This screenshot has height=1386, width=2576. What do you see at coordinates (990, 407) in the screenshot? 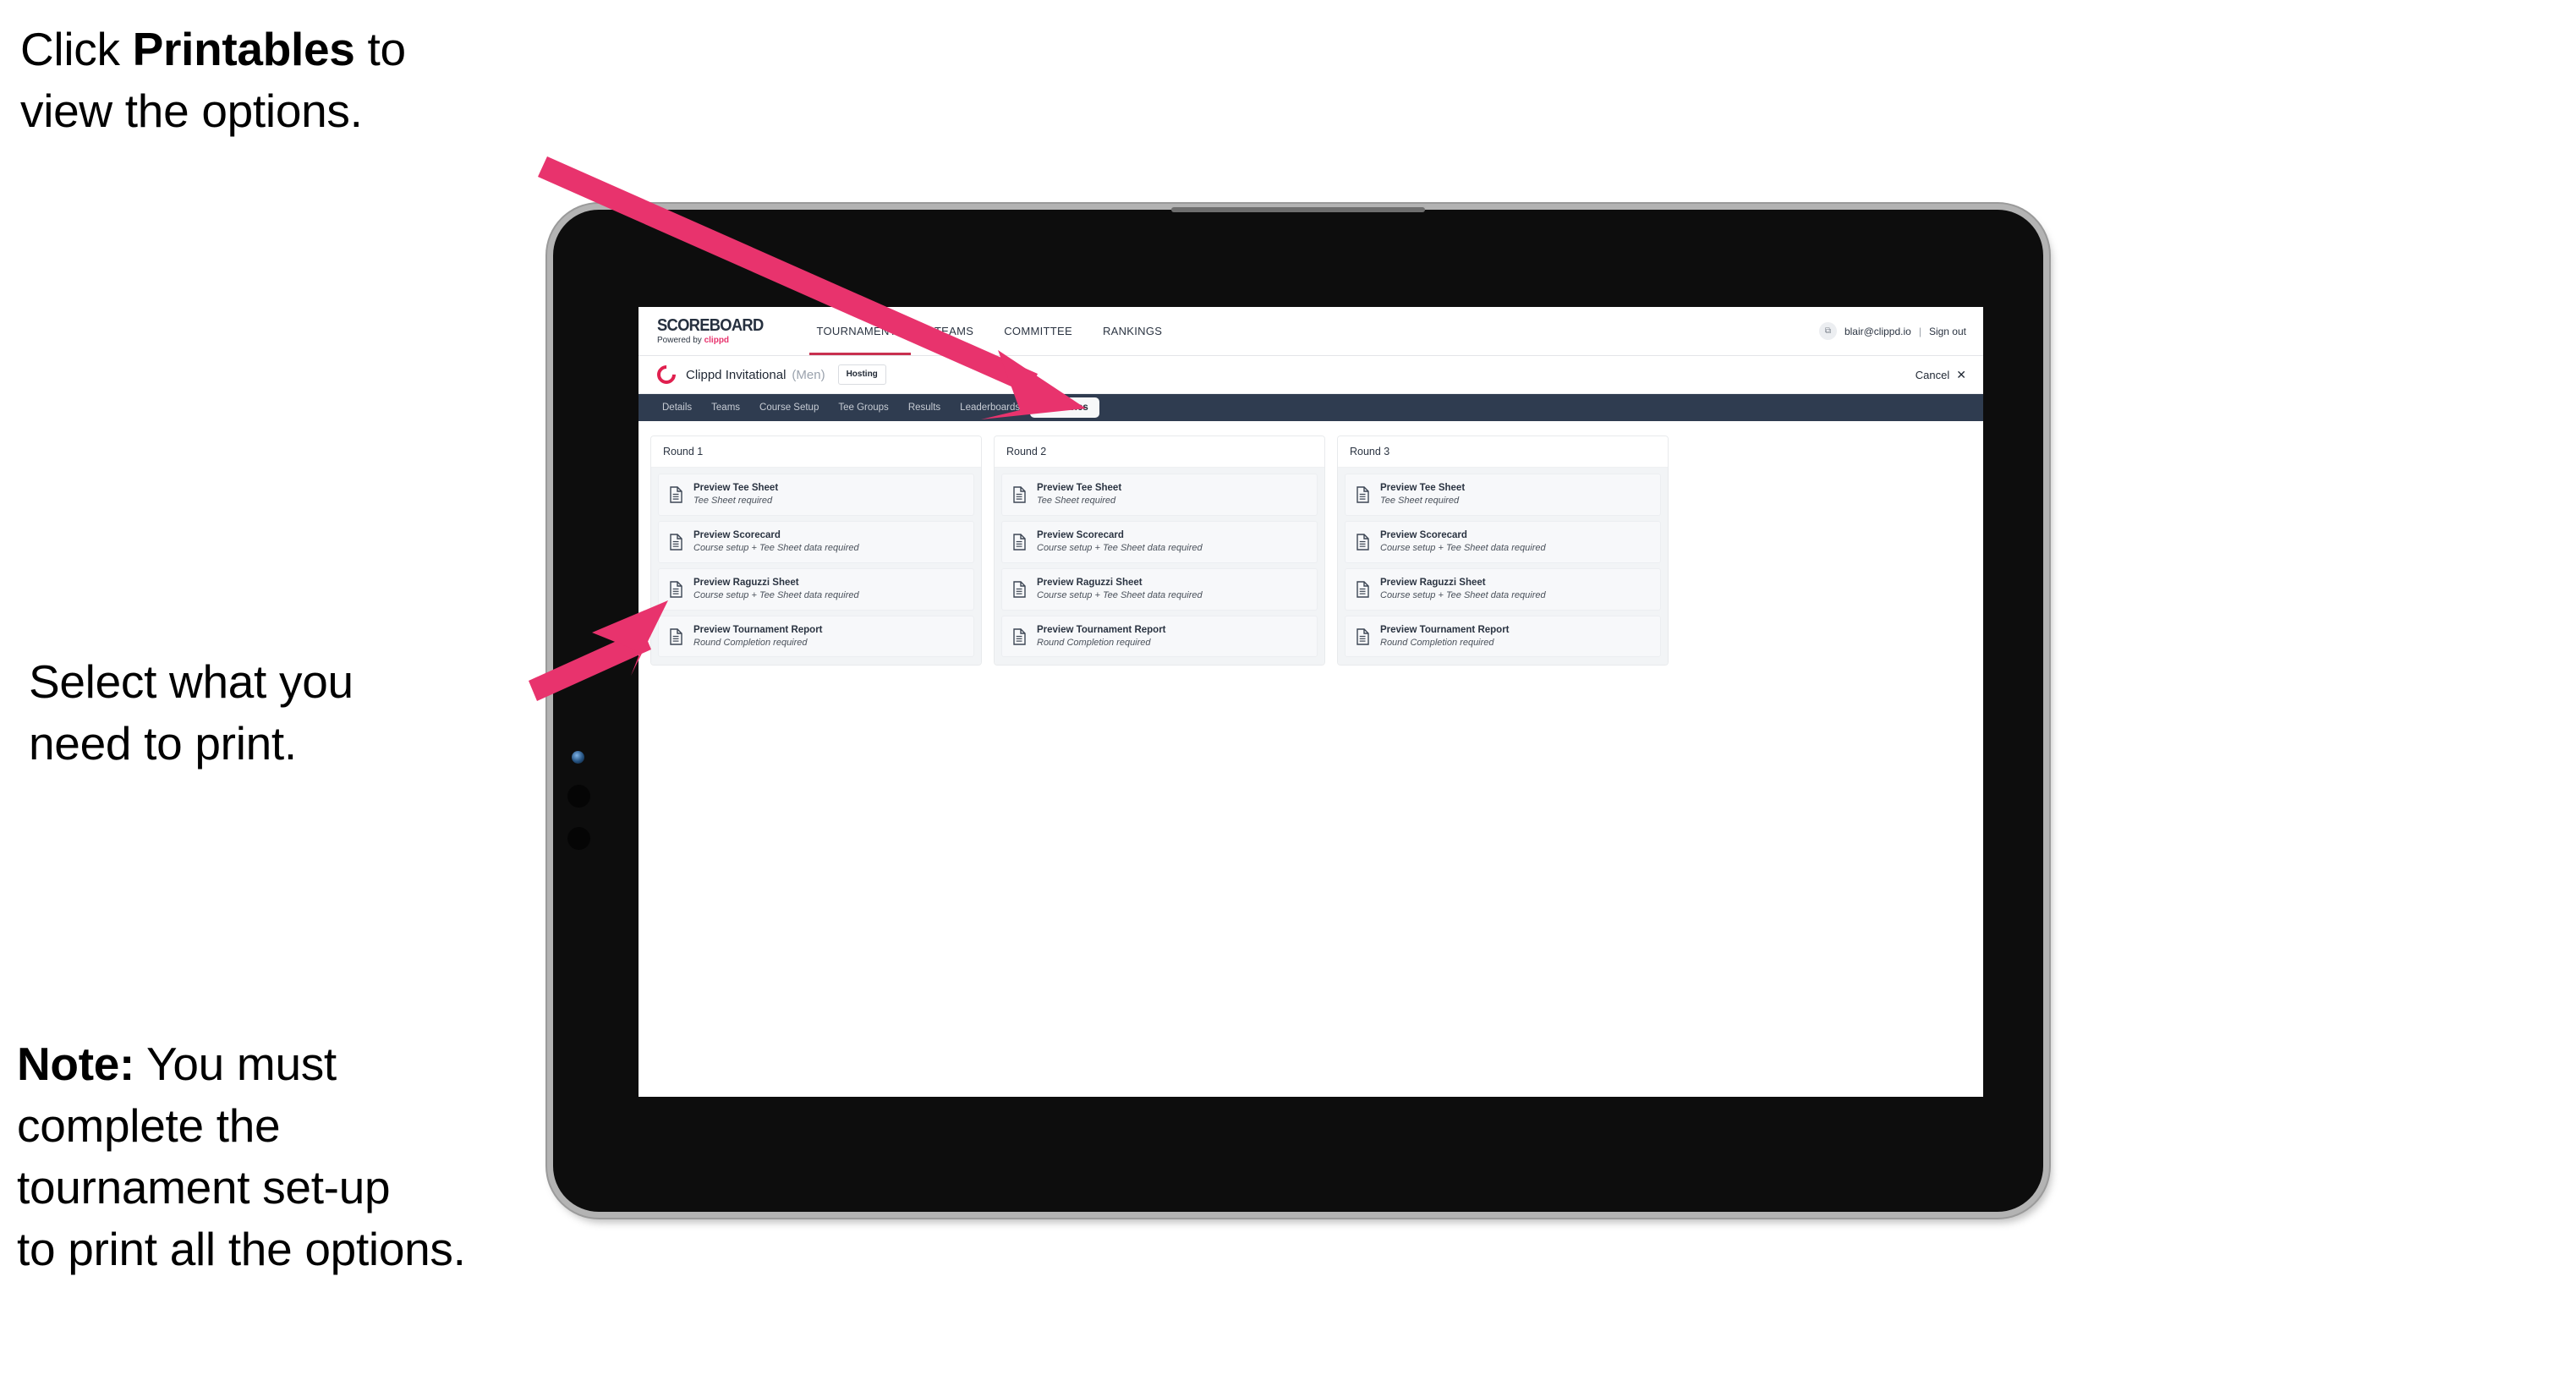
I see `tab-leaderboards: Leaderboards` at bounding box center [990, 407].